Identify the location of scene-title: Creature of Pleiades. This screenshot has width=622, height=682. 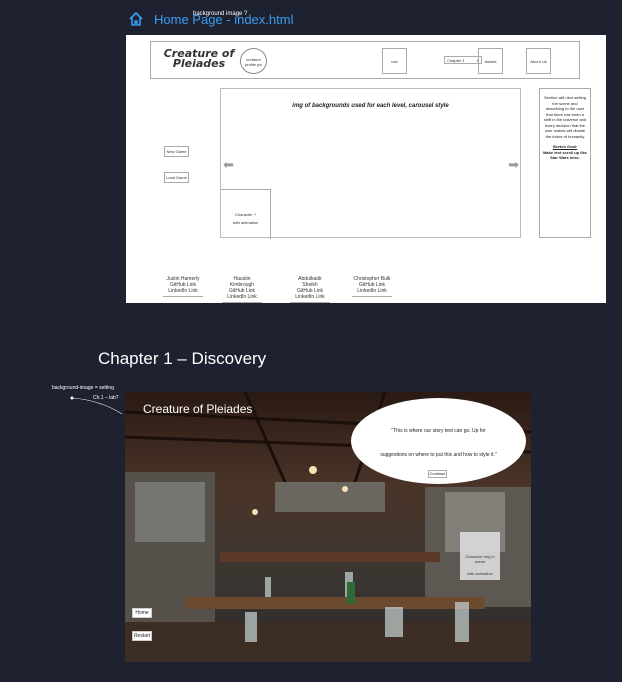
(198, 409).